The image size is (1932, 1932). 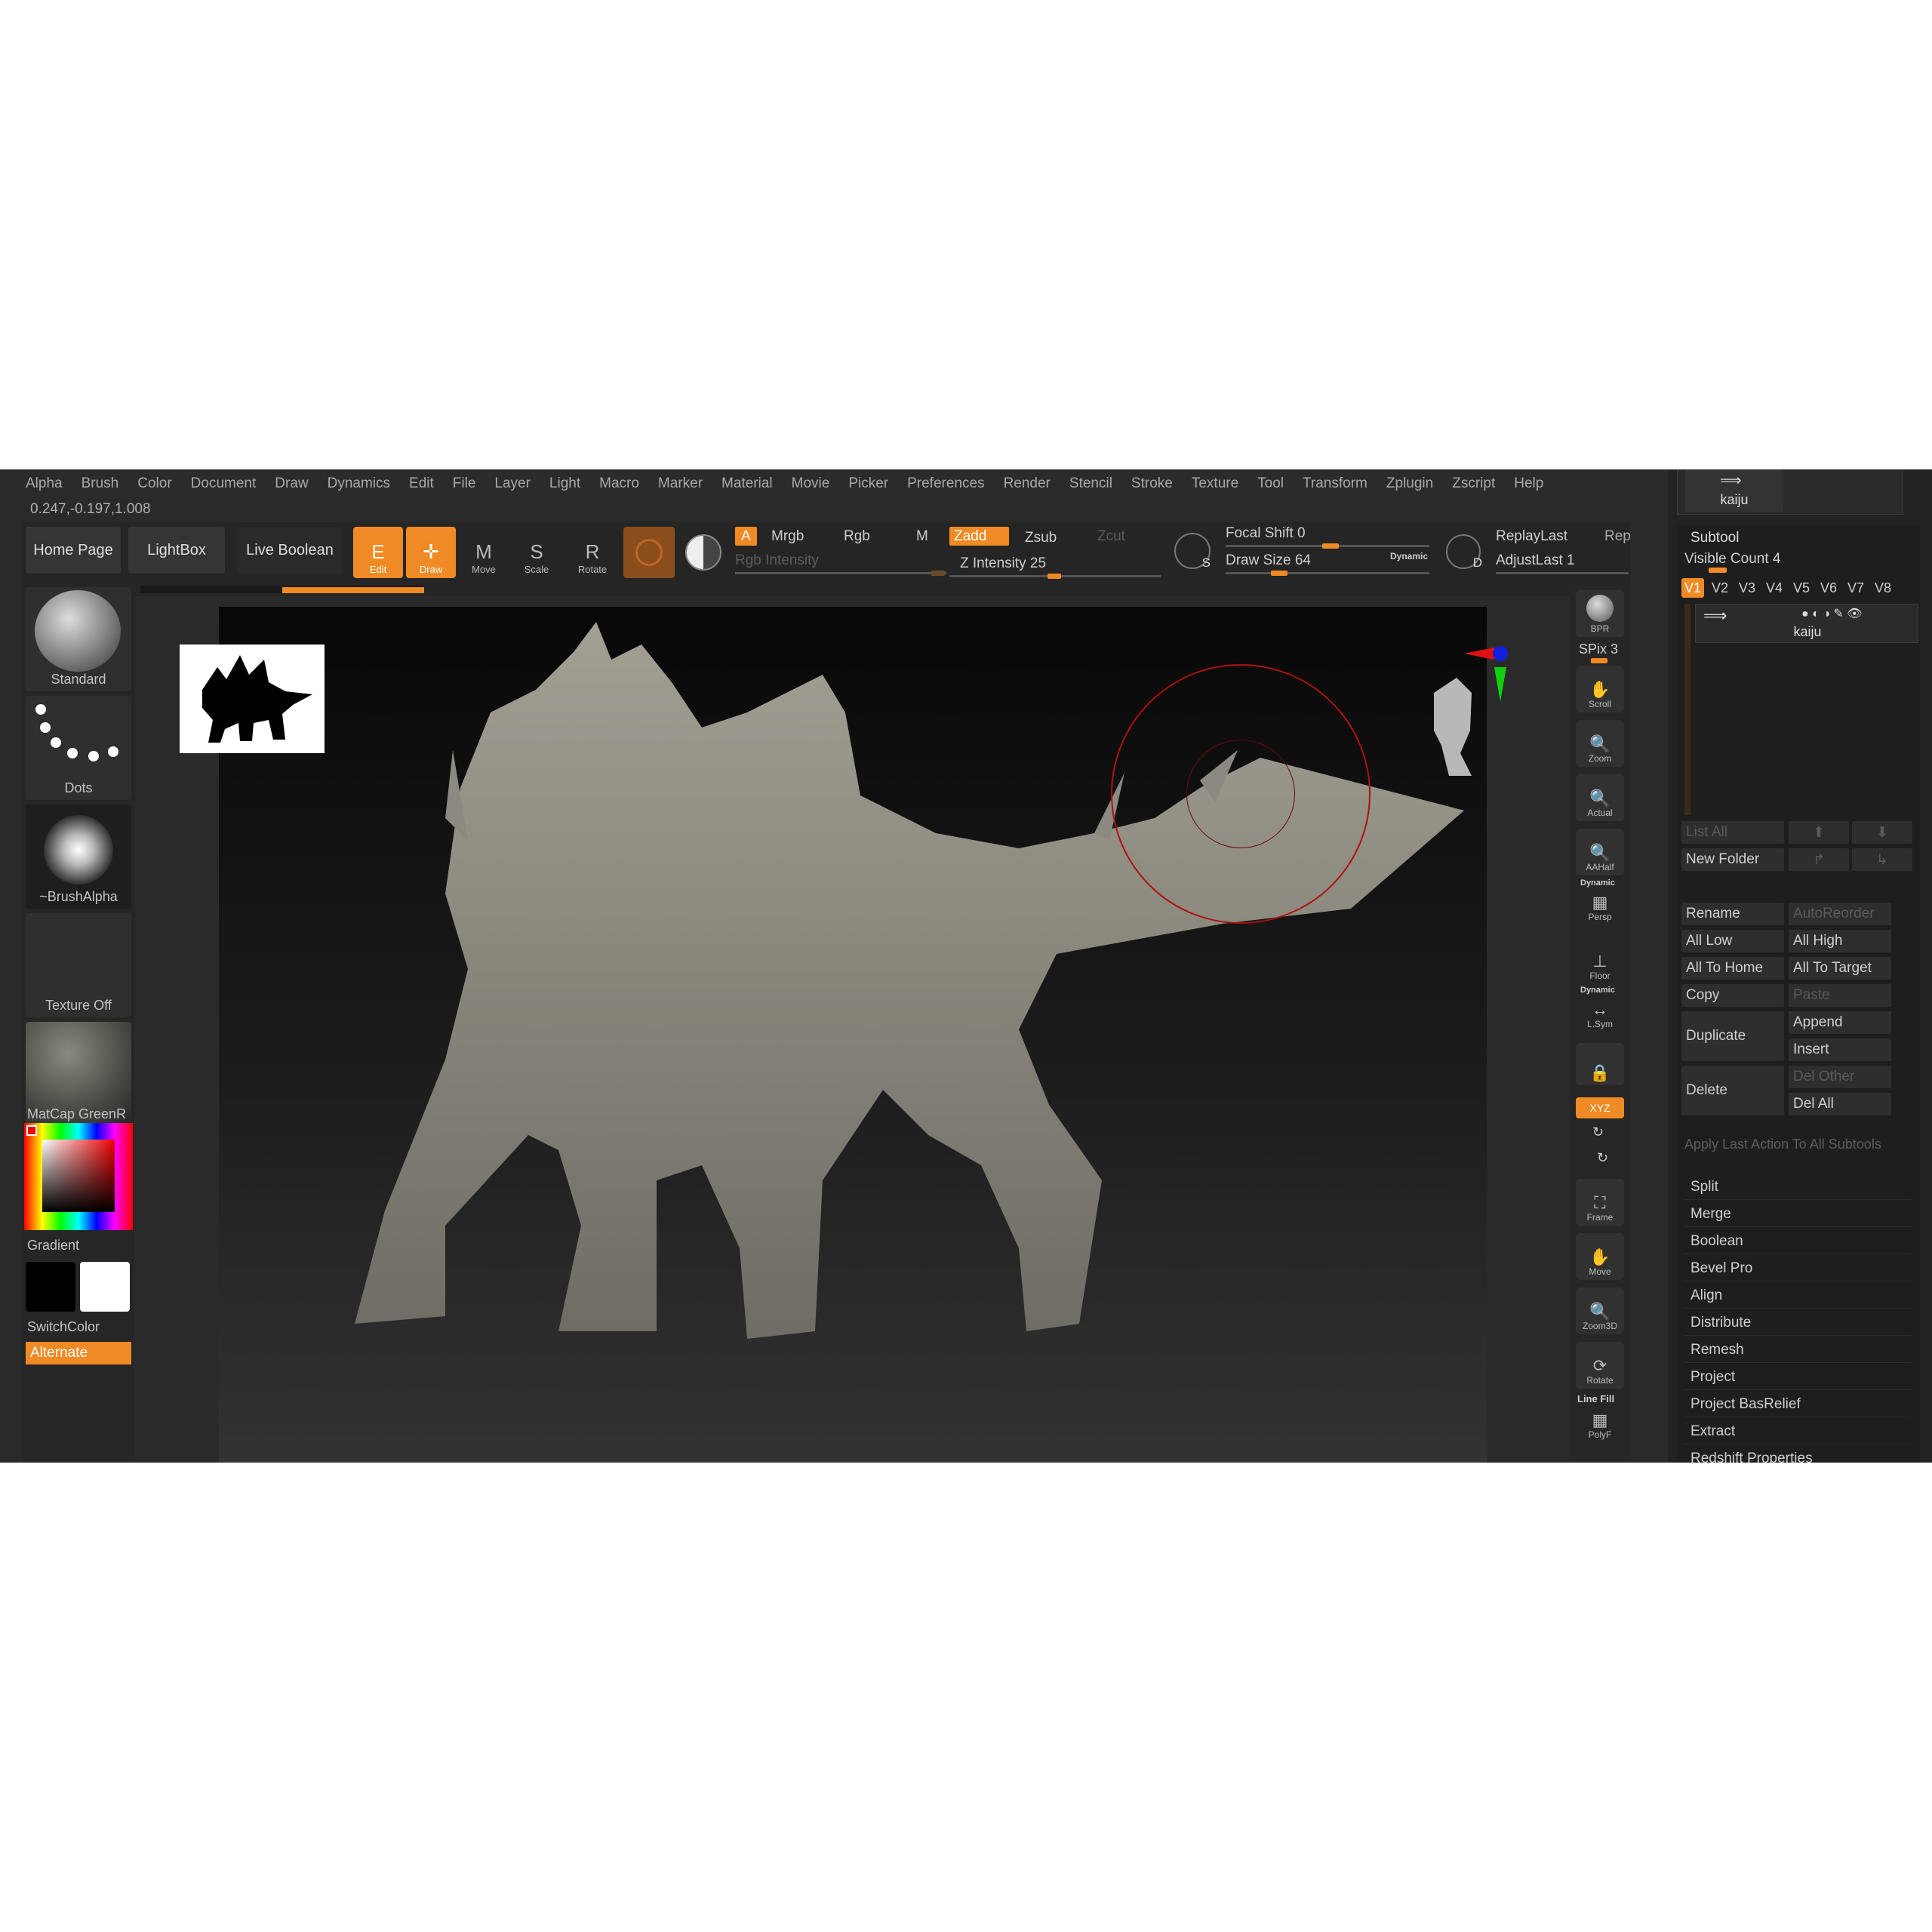 I want to click on scale-button: S Scale, so click(x=536, y=552).